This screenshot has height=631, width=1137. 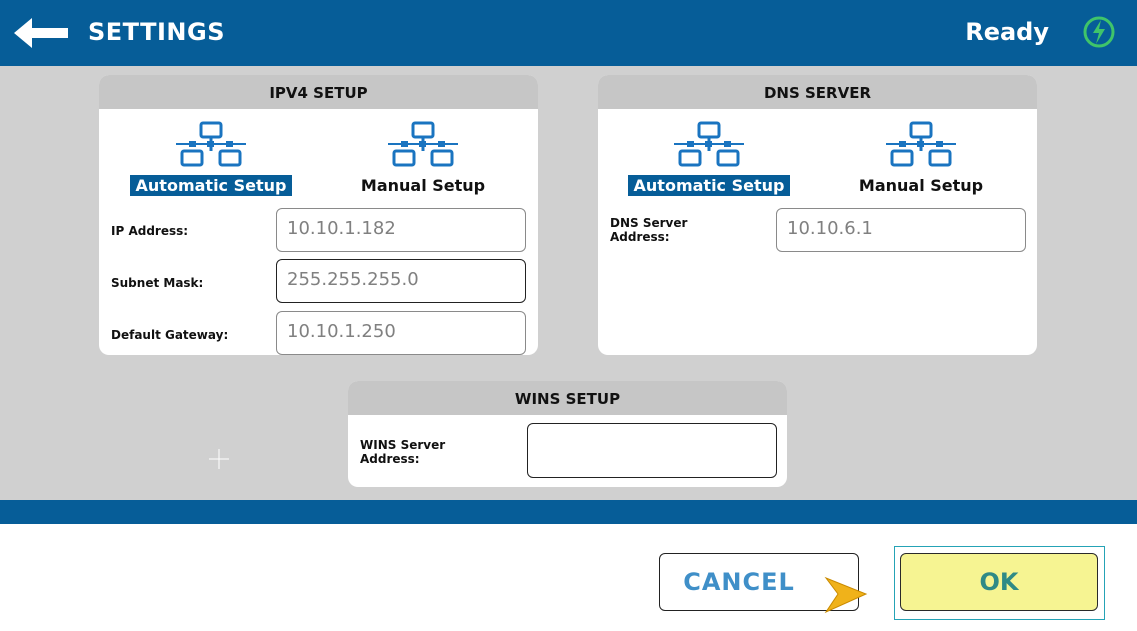 I want to click on ipv4-automatic-label: Automatic Setup, so click(x=211, y=185).